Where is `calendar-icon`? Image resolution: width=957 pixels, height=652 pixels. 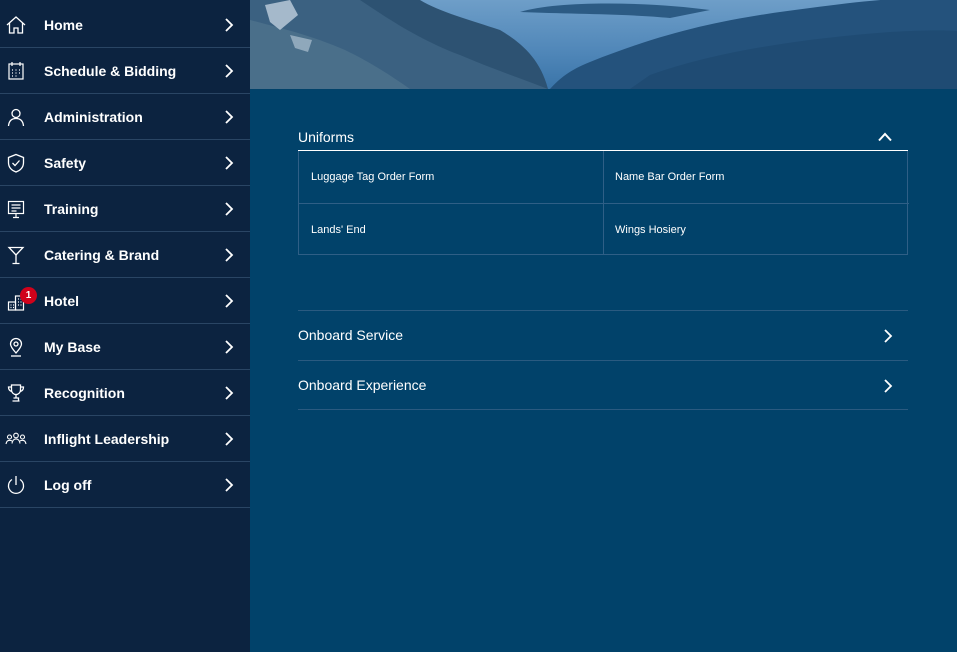
calendar-icon is located at coordinates (16, 71).